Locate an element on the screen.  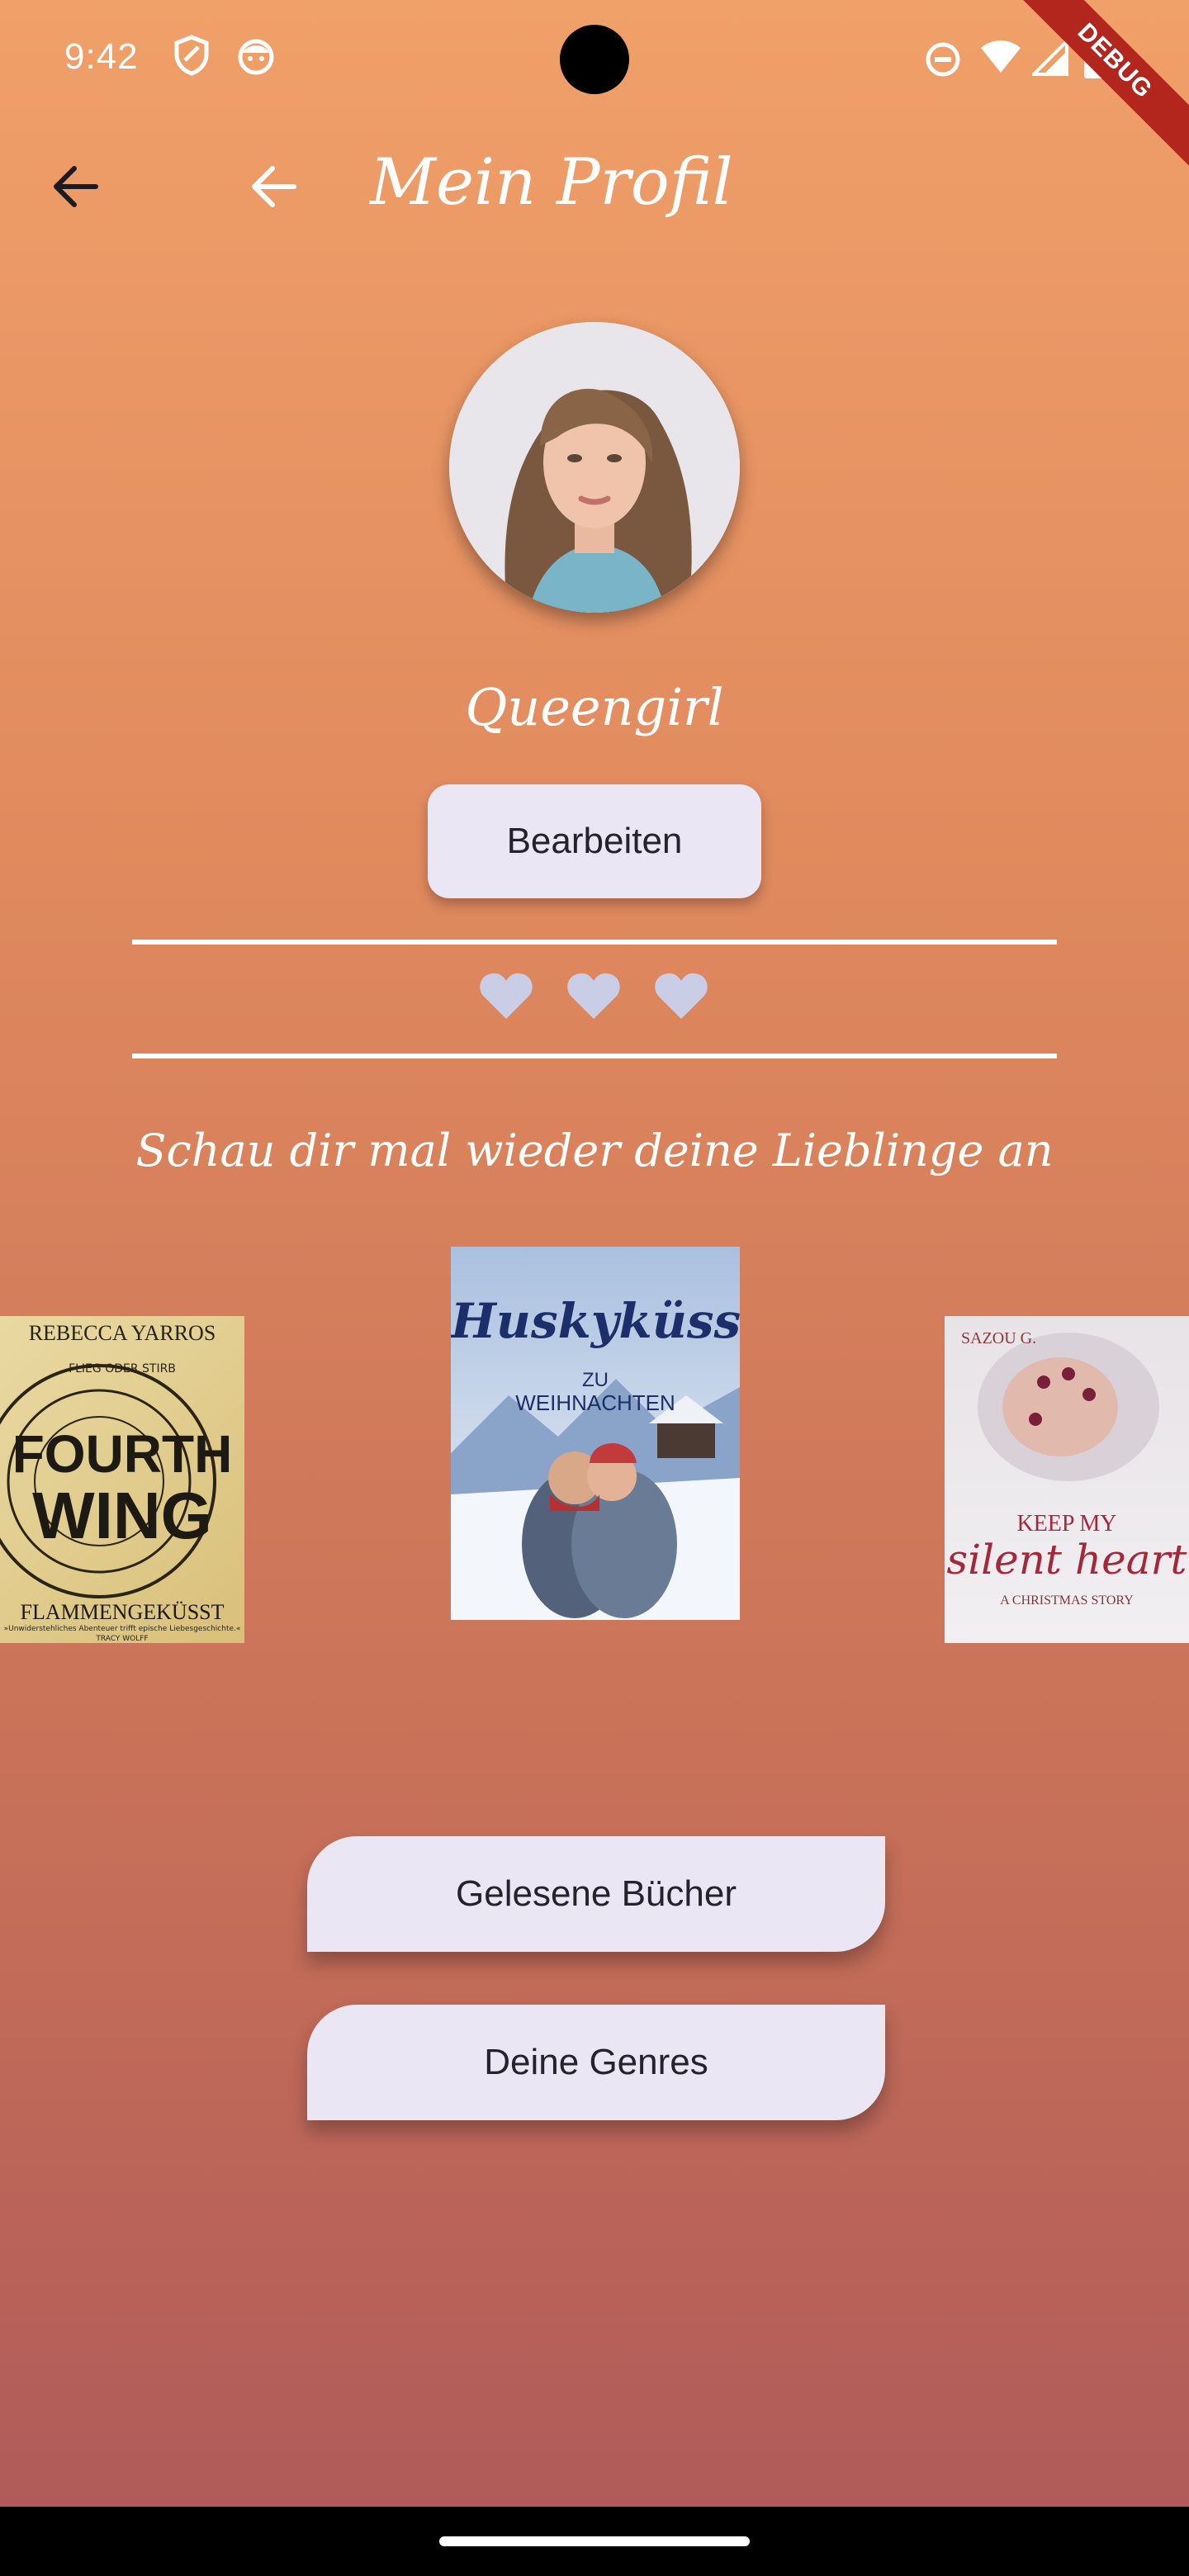
book-author: REBECCA YARROS is located at coordinates (122, 1333).